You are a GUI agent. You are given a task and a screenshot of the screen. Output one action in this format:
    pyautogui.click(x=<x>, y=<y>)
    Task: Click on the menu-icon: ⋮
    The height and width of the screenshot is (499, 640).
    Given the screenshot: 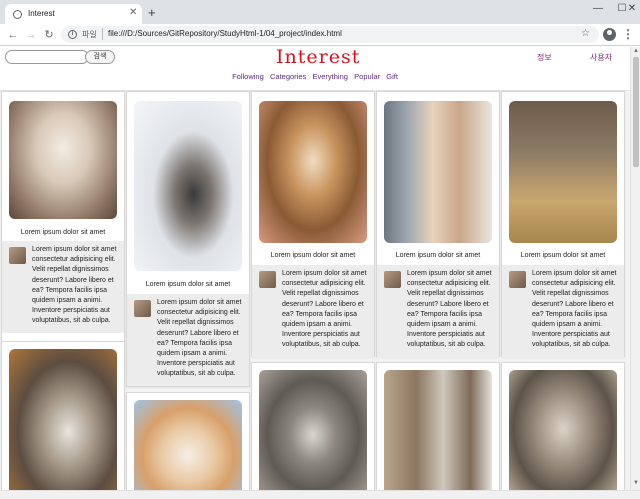 What is the action you would take?
    pyautogui.click(x=628, y=34)
    